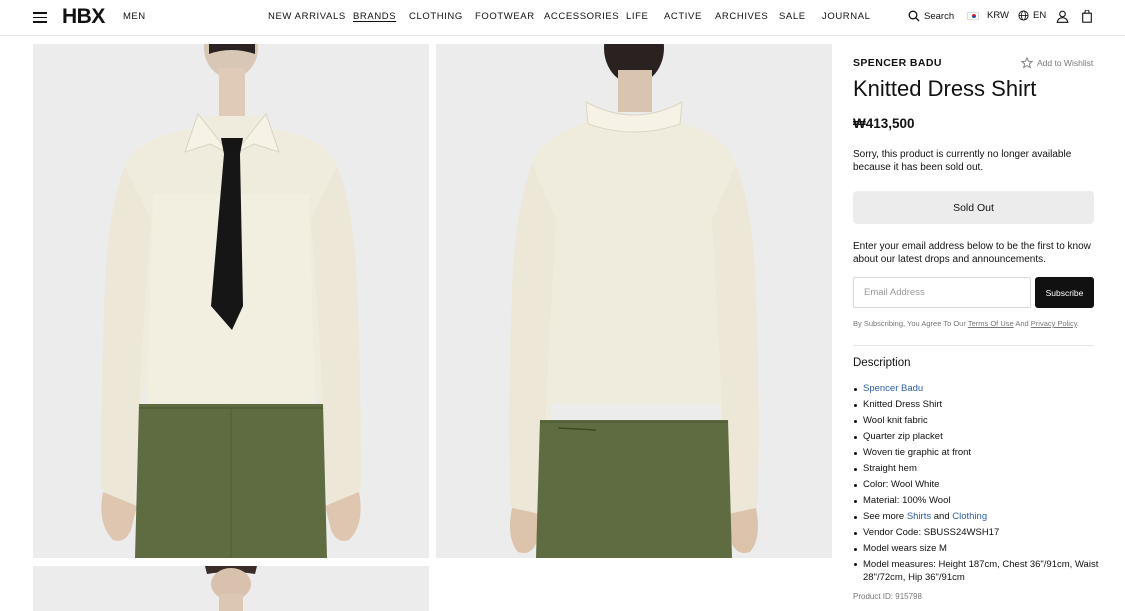  I want to click on currency-selector: KRW, so click(988, 15).